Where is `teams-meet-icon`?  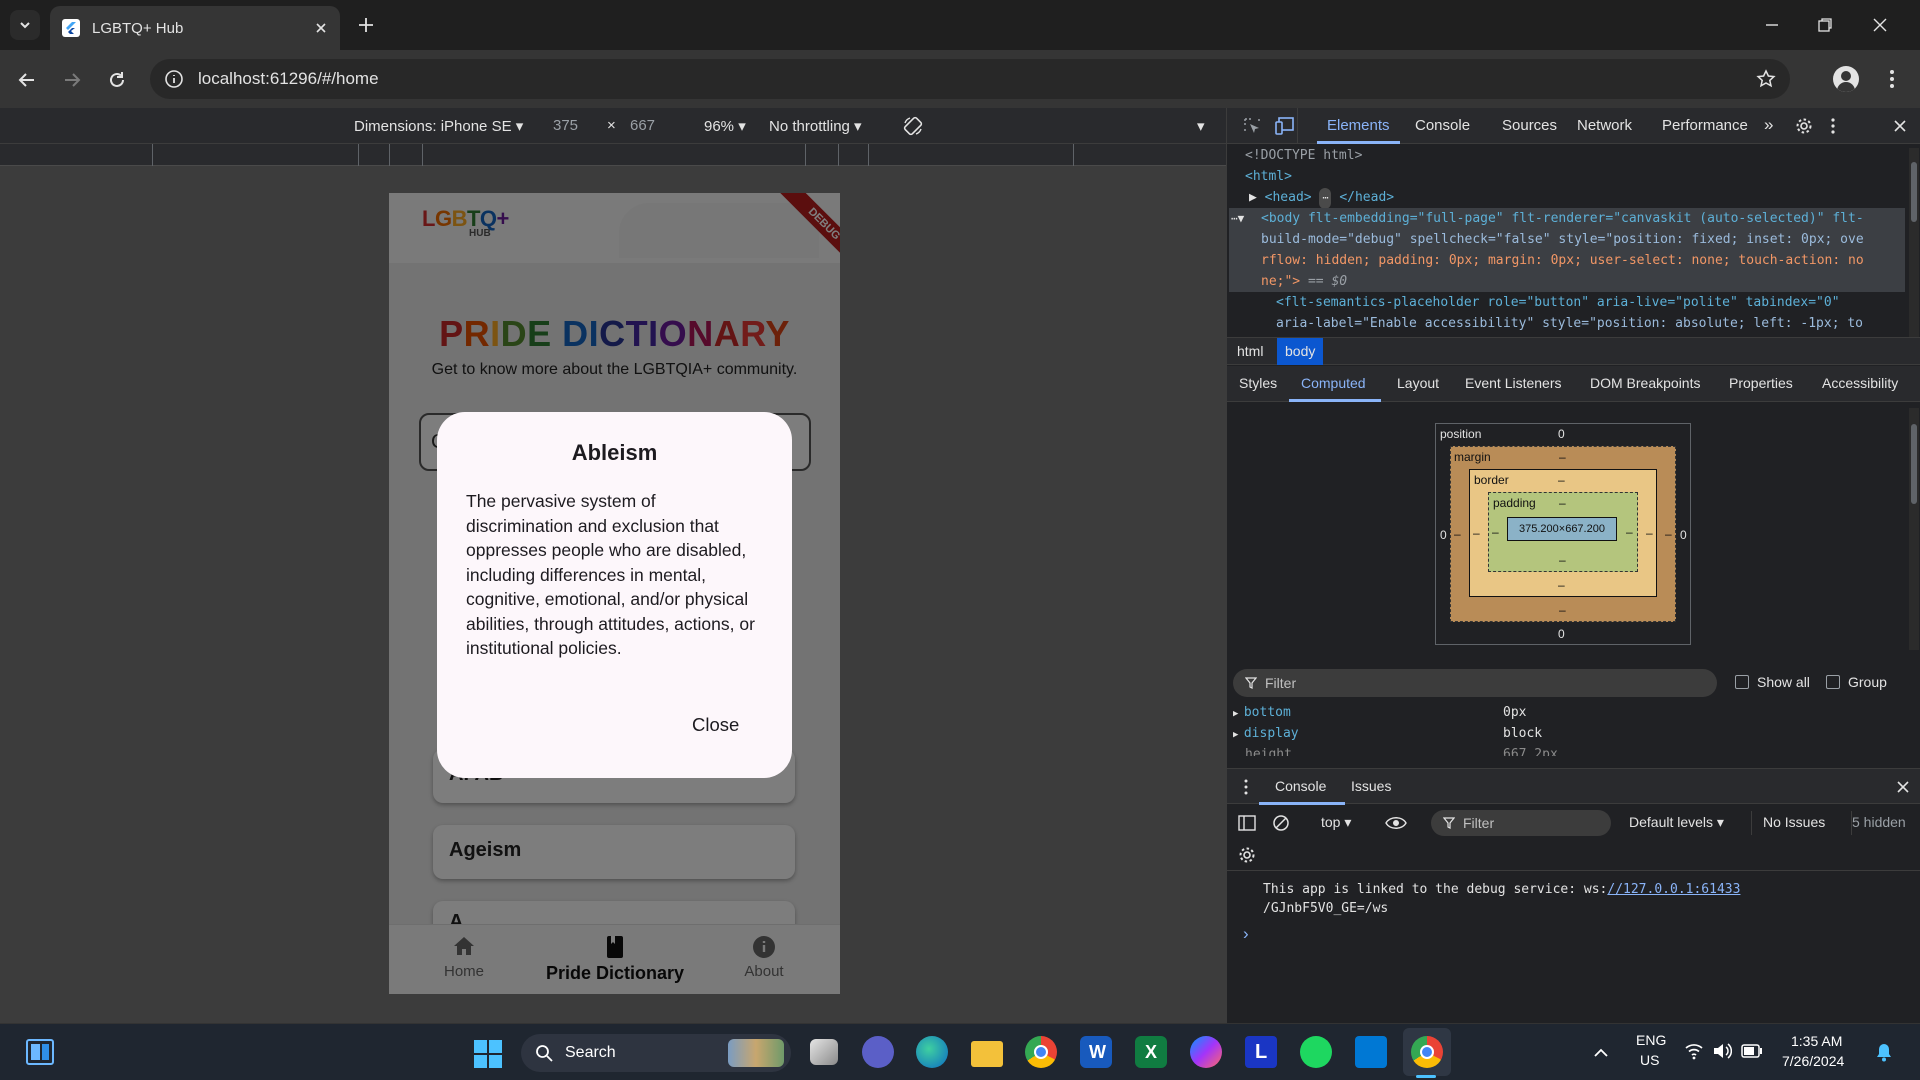 teams-meet-icon is located at coordinates (878, 1052).